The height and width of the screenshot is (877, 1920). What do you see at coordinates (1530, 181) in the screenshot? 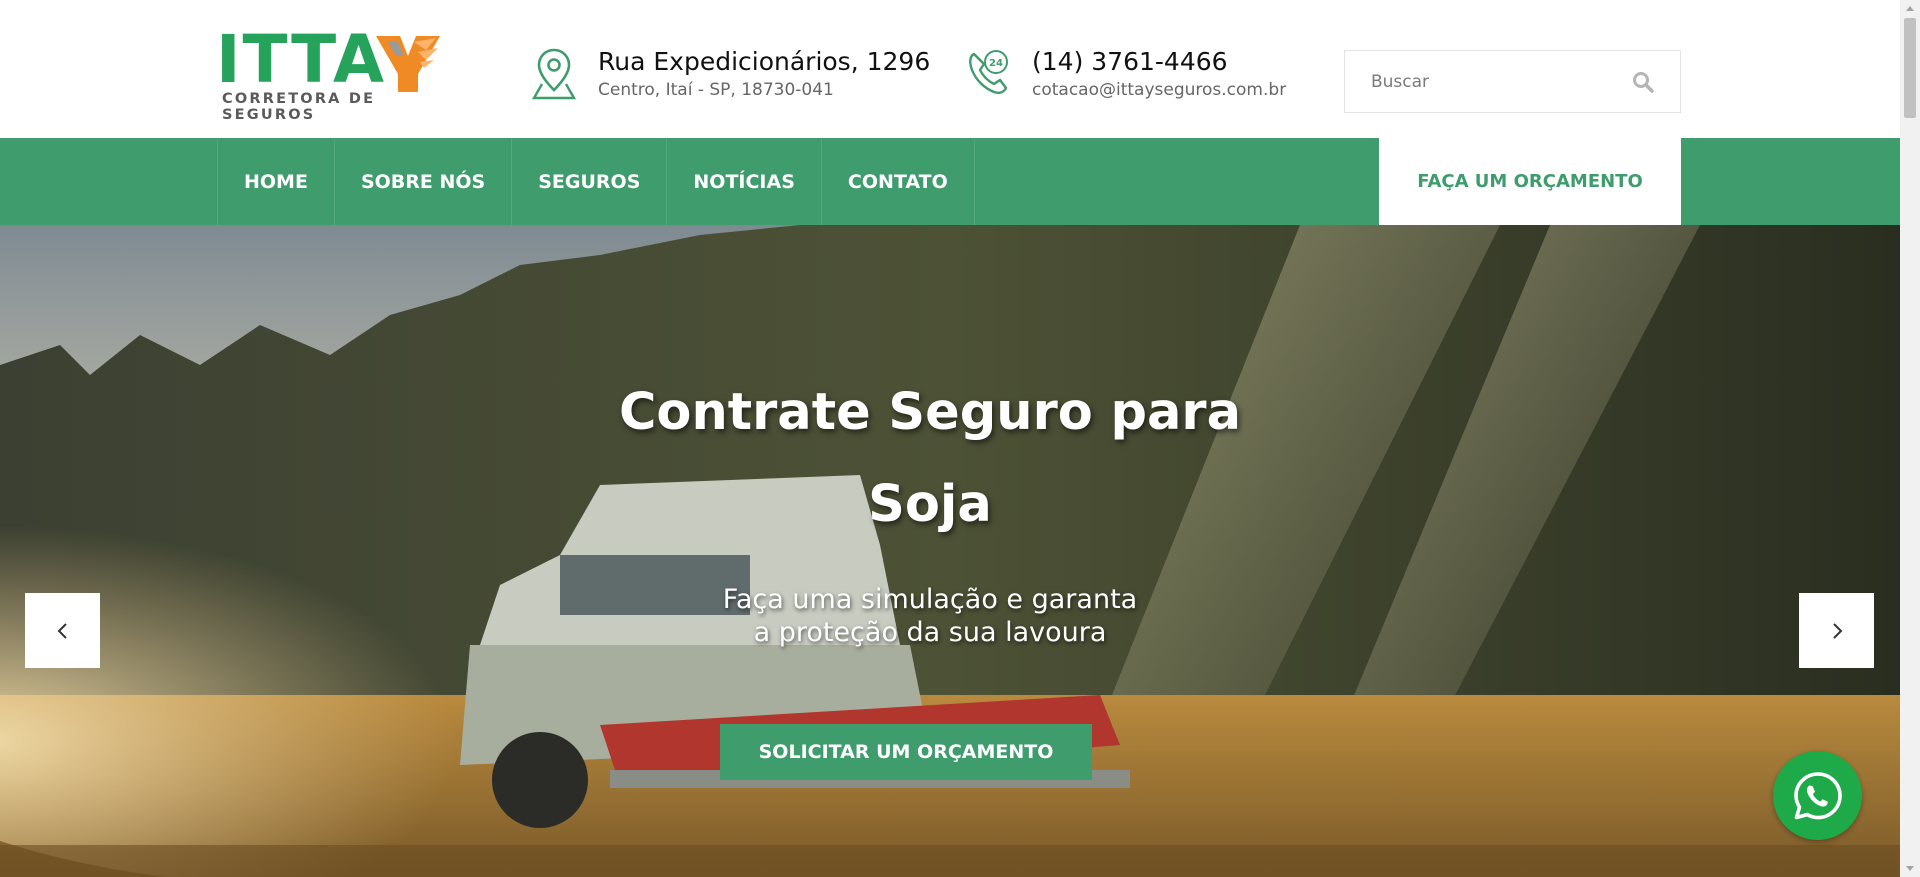
I see `quote-cta-button: FAÇA UM ORÇAMENTO` at bounding box center [1530, 181].